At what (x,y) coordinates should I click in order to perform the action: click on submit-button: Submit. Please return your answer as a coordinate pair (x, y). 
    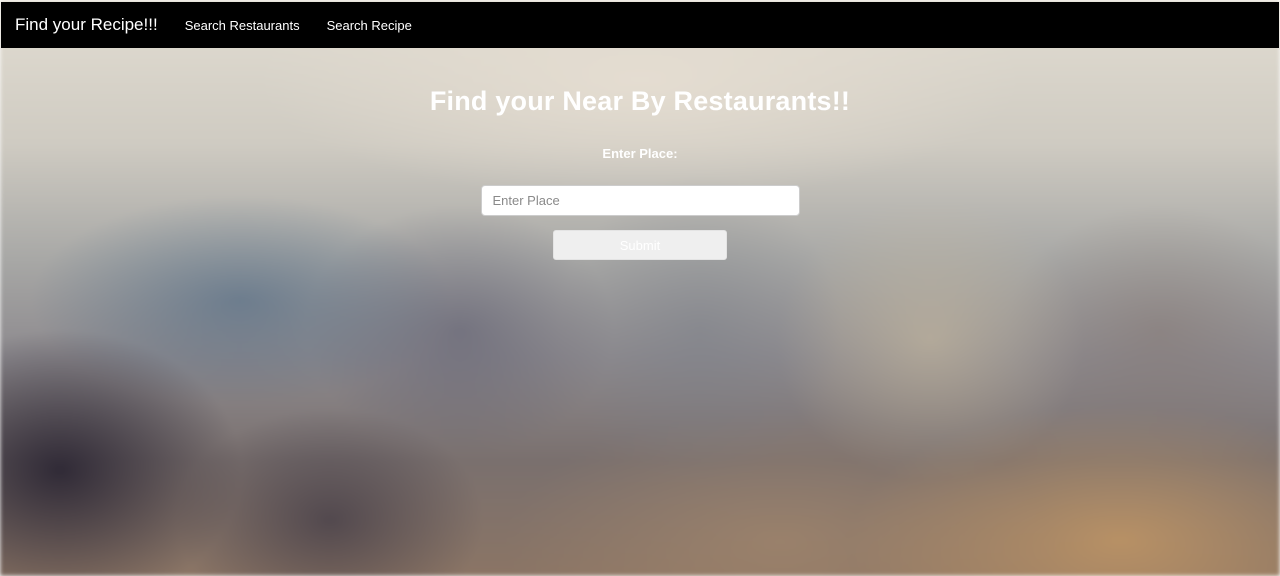
    Looking at the image, I should click on (640, 245).